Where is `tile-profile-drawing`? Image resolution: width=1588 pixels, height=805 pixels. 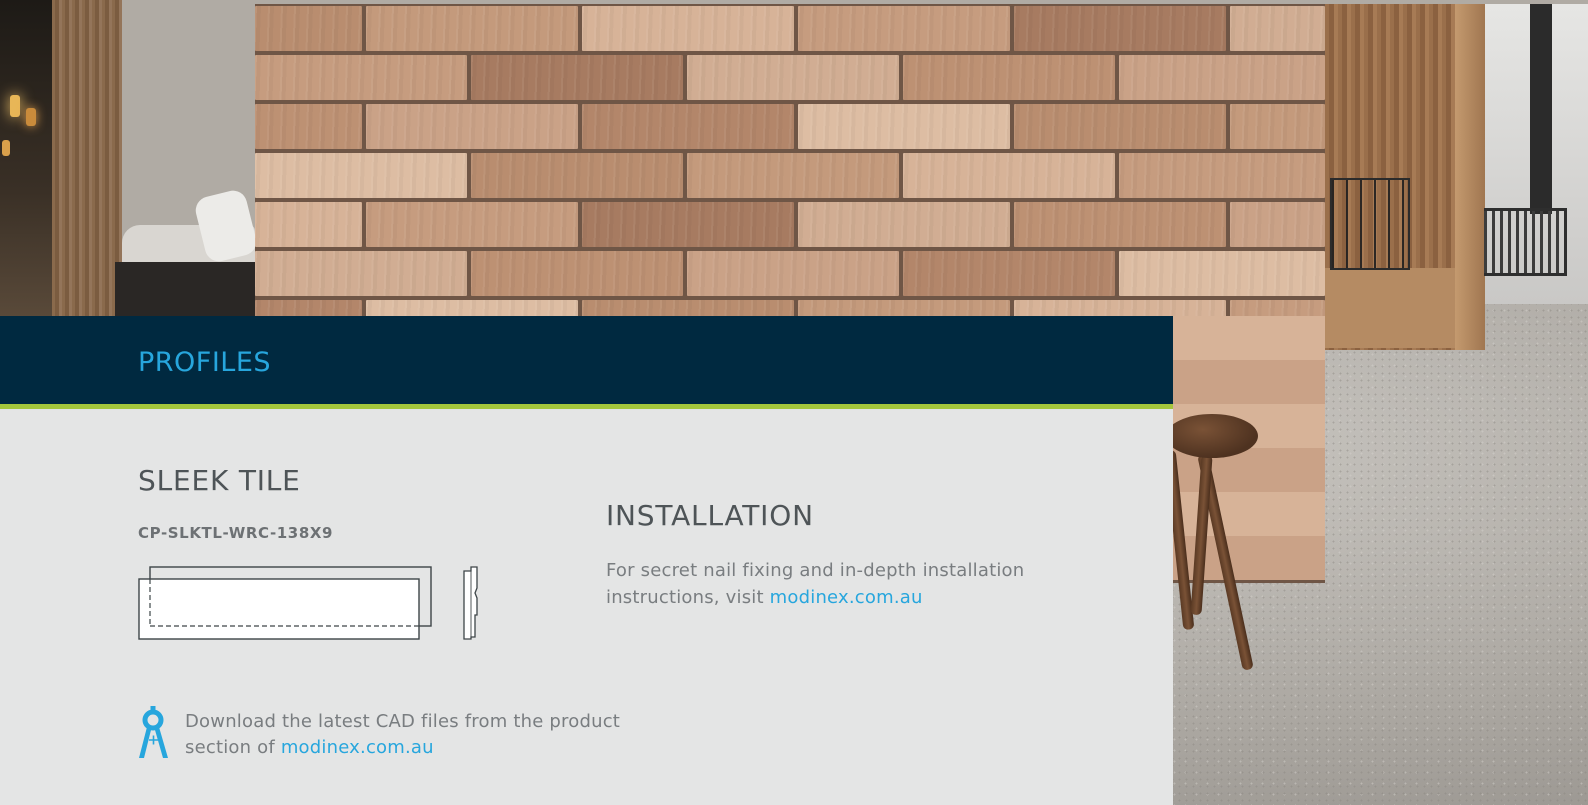
tile-profile-drawing is located at coordinates (470, 603).